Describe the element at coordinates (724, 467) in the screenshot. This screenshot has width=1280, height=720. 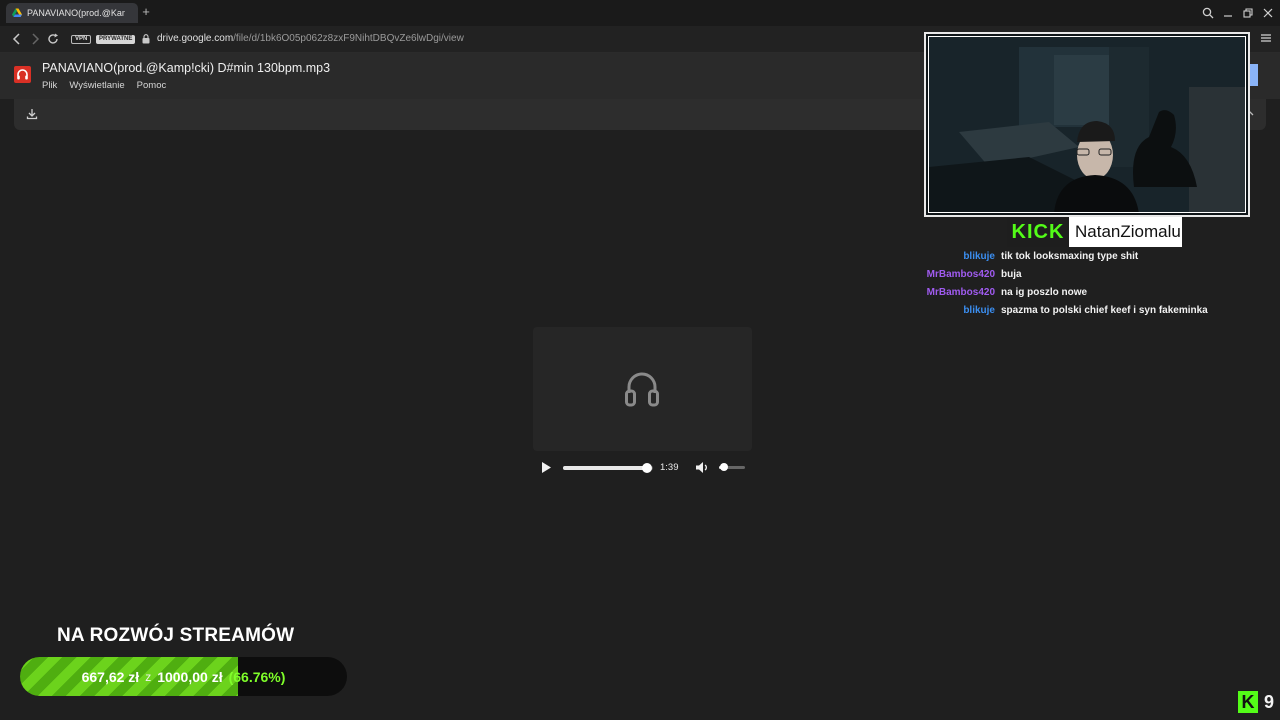
I see `volume-handle` at that location.